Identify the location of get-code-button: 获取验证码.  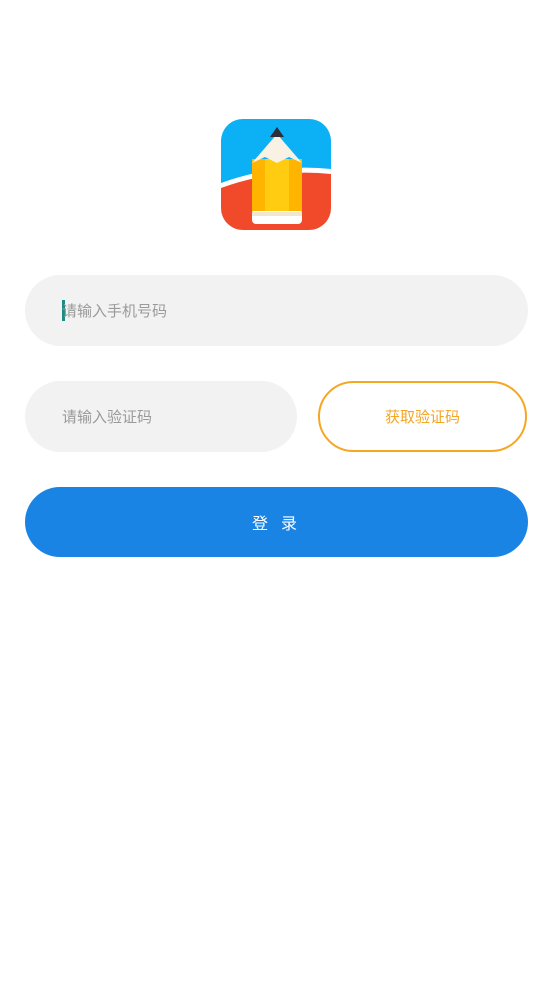
(422, 416).